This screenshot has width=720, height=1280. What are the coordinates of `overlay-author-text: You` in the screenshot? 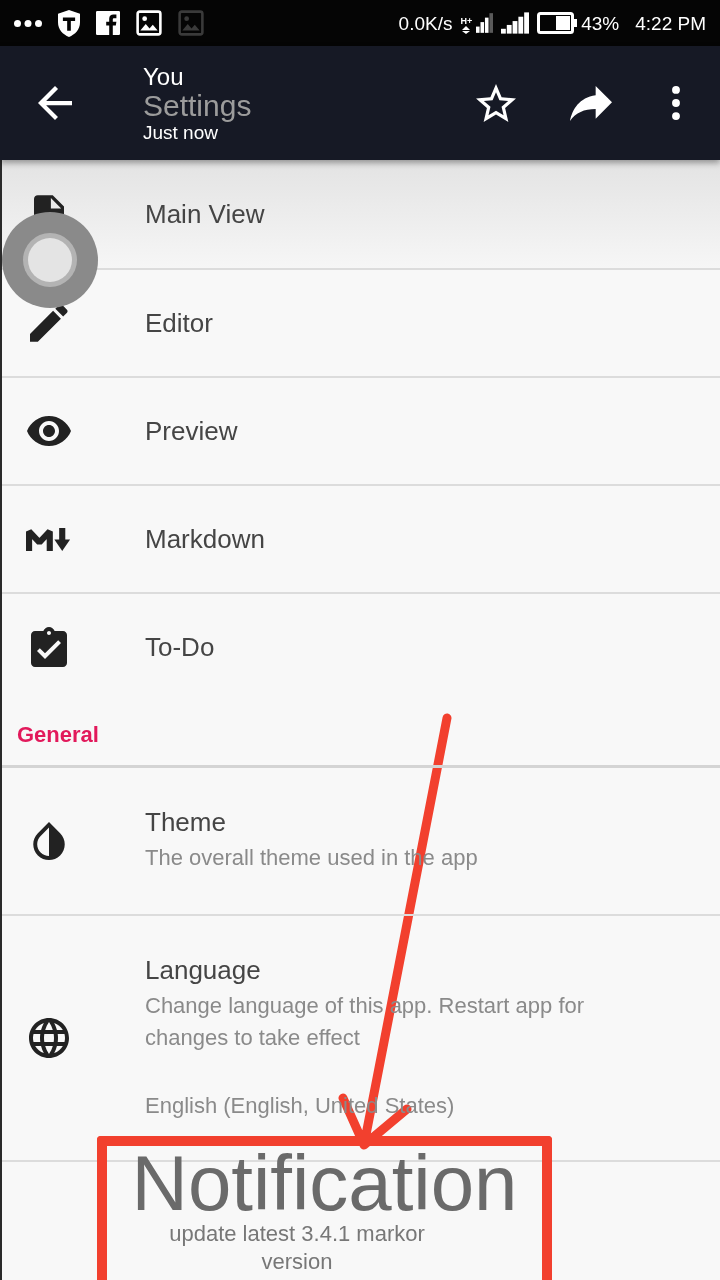 It's located at (164, 76).